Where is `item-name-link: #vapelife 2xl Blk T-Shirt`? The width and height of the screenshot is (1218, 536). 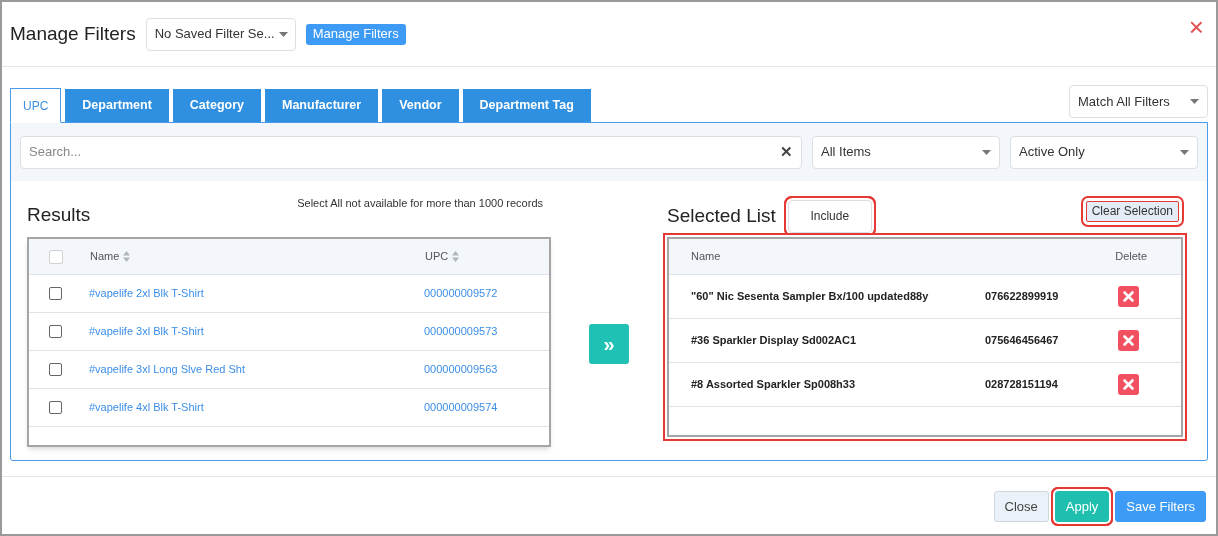 item-name-link: #vapelife 2xl Blk T-Shirt is located at coordinates (256, 293).